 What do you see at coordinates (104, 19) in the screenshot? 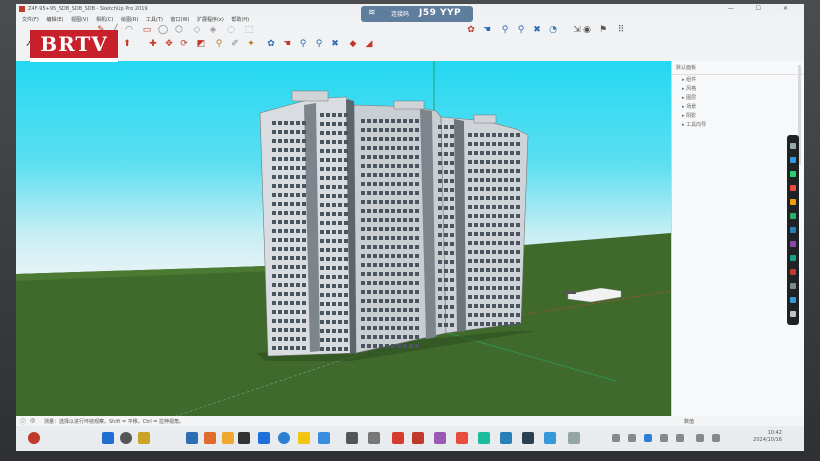
I see `menu-camera: 相机(C)` at bounding box center [104, 19].